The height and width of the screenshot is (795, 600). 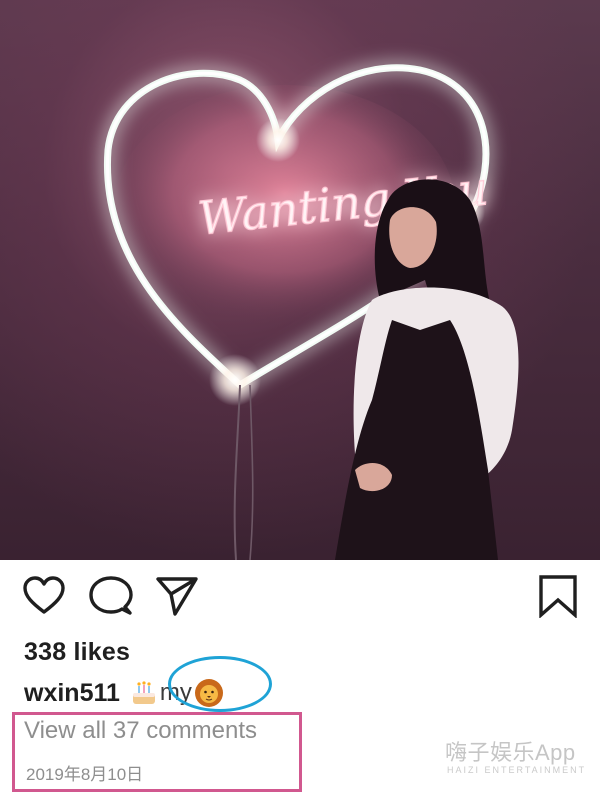 What do you see at coordinates (143, 692) in the screenshot?
I see `birthday-cake-emoji` at bounding box center [143, 692].